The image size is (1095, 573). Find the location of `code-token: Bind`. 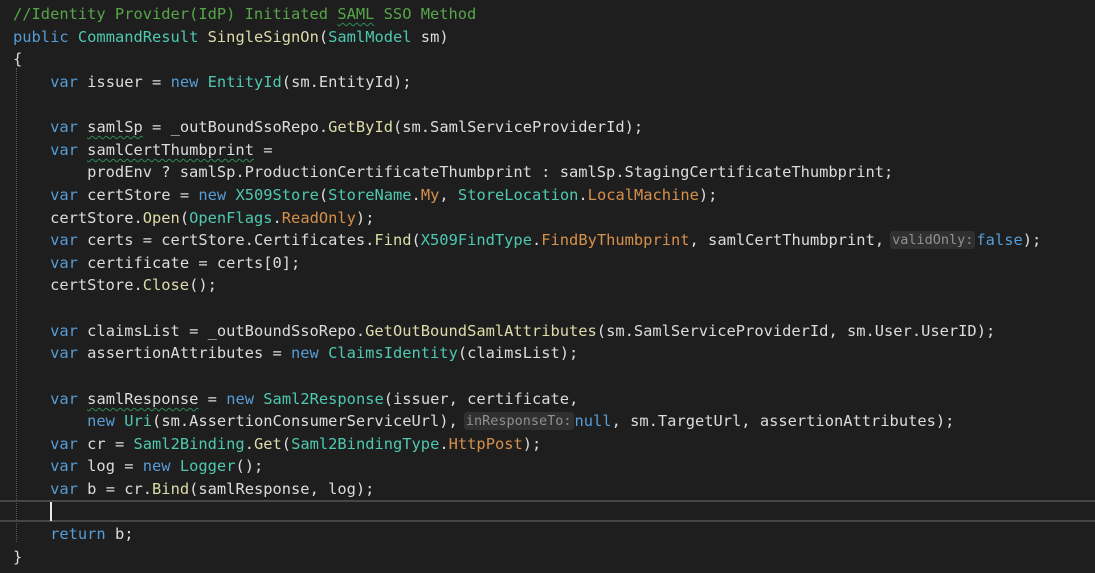

code-token: Bind is located at coordinates (171, 489).